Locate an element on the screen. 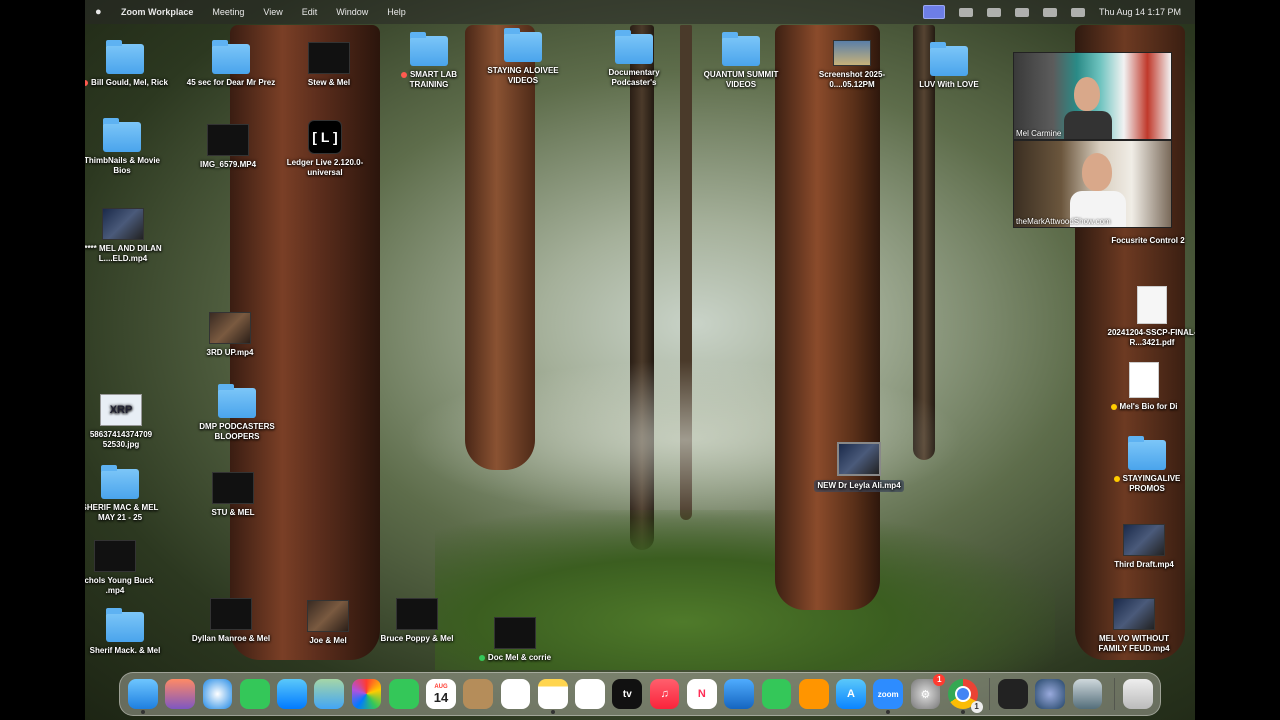 This screenshot has height=720, width=1280. desktop-folder: QUANTUM SUMMIT VIDEOS is located at coordinates (741, 61).